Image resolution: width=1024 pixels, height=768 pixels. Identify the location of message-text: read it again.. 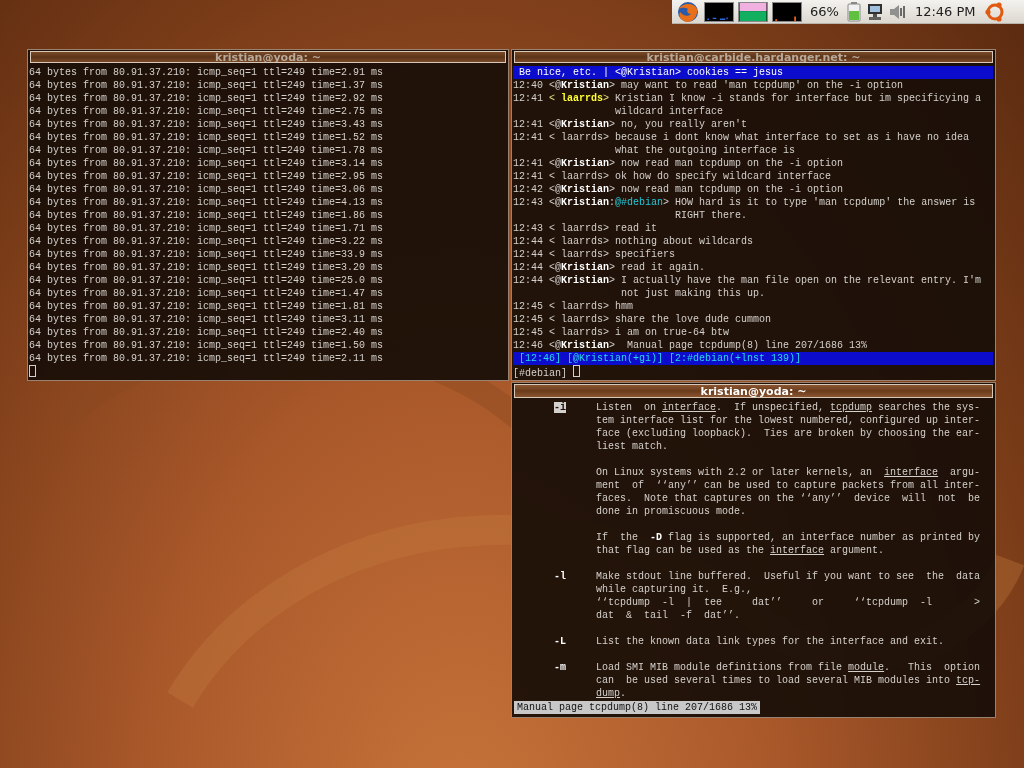
(664, 267).